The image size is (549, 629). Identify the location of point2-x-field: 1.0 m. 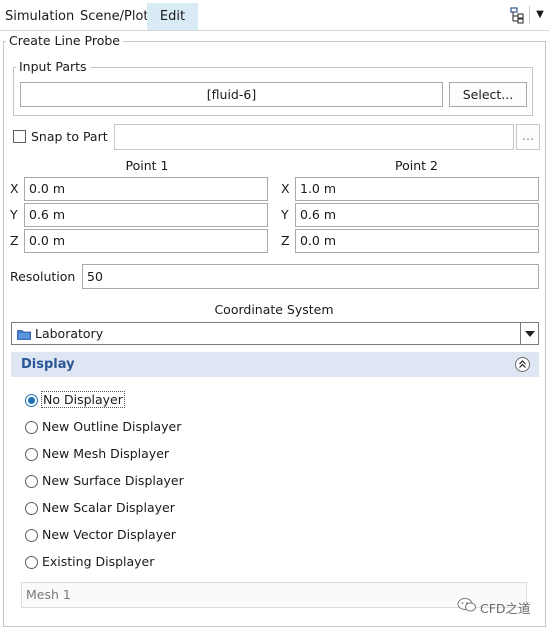
(417, 189).